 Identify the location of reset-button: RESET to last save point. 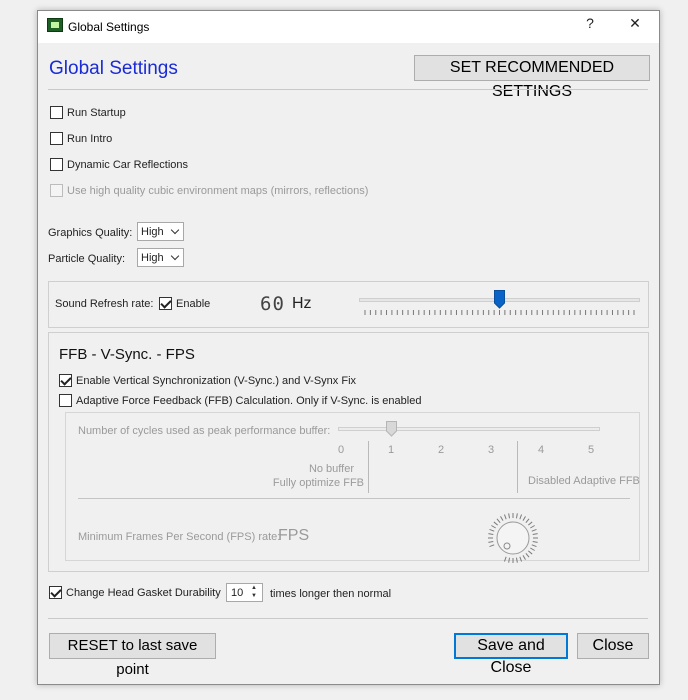
(132, 655).